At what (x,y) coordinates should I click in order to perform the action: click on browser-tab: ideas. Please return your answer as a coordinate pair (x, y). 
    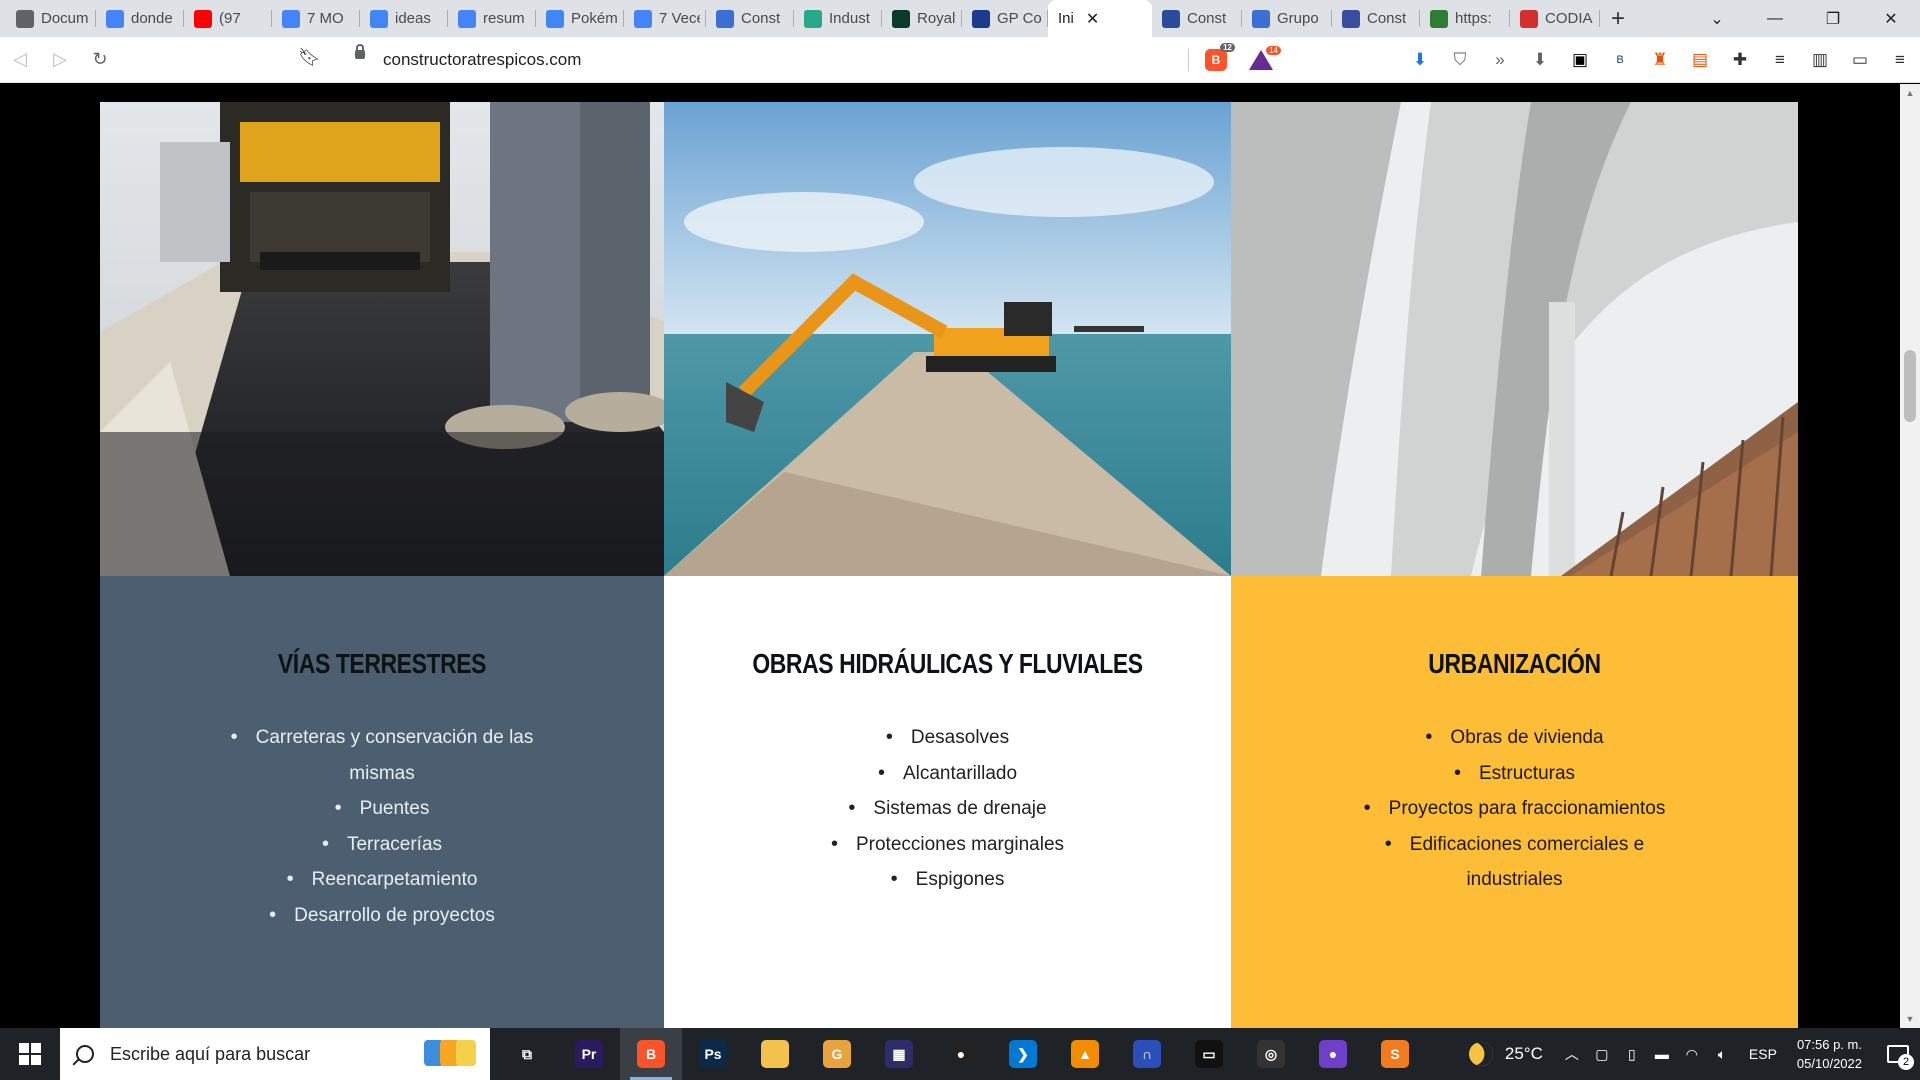
    Looking at the image, I should click on (404, 18).